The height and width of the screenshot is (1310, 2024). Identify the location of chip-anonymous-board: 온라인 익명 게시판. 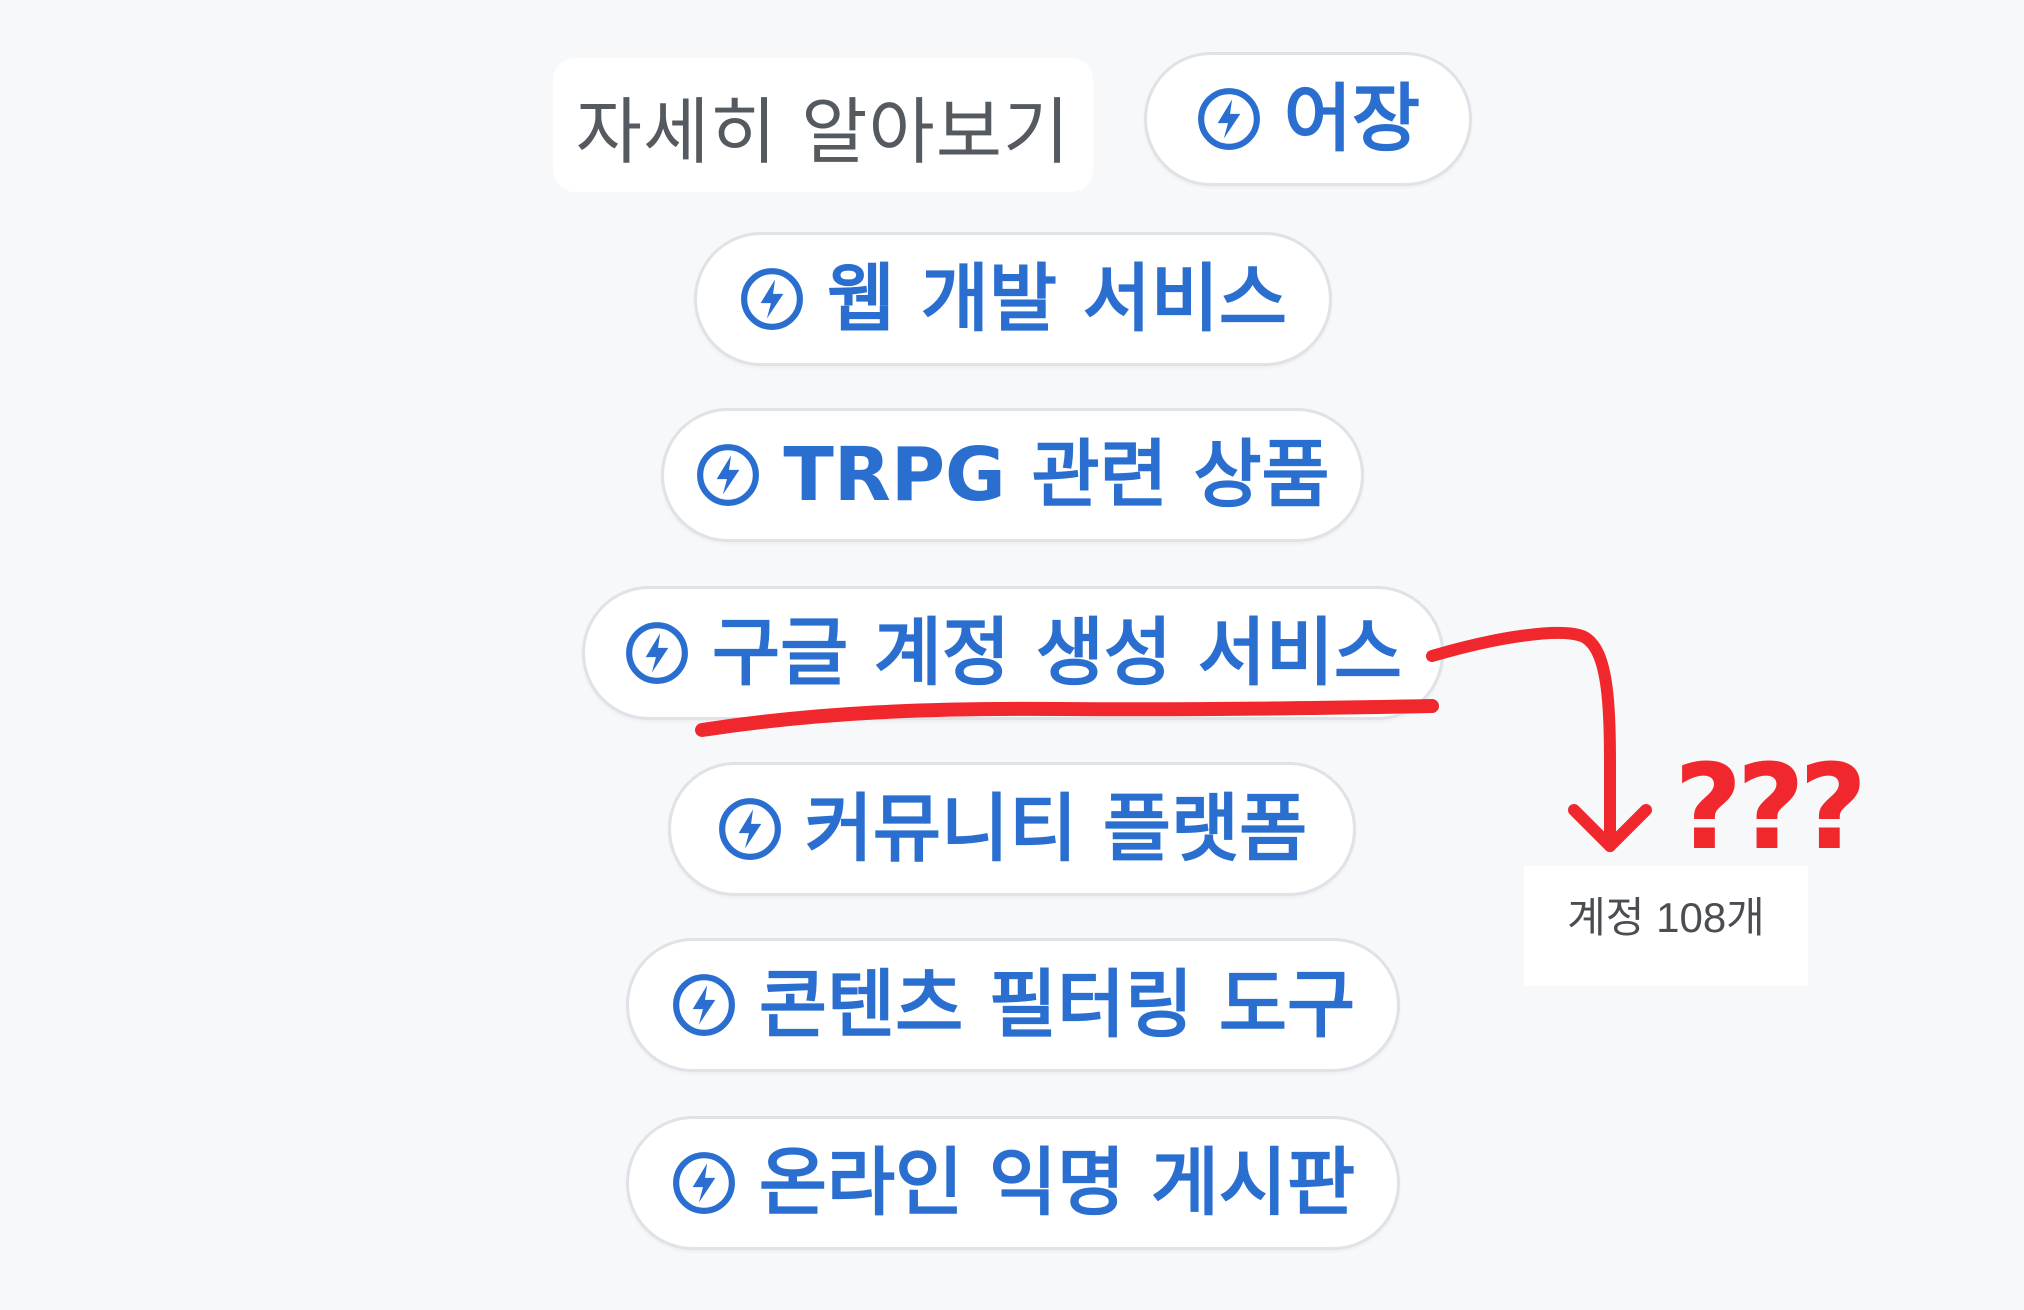
(1013, 1183).